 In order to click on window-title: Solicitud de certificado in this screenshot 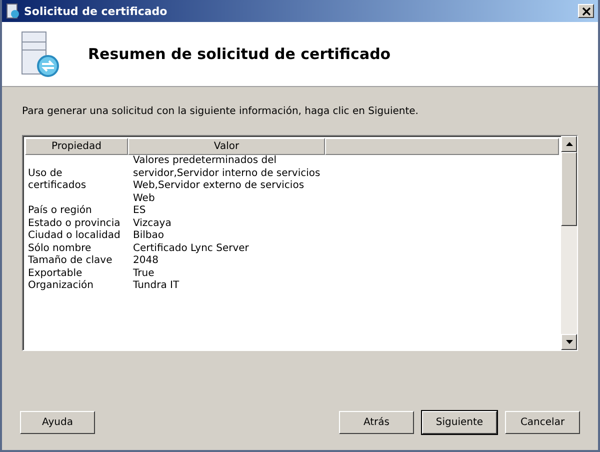, I will do `click(96, 11)`.